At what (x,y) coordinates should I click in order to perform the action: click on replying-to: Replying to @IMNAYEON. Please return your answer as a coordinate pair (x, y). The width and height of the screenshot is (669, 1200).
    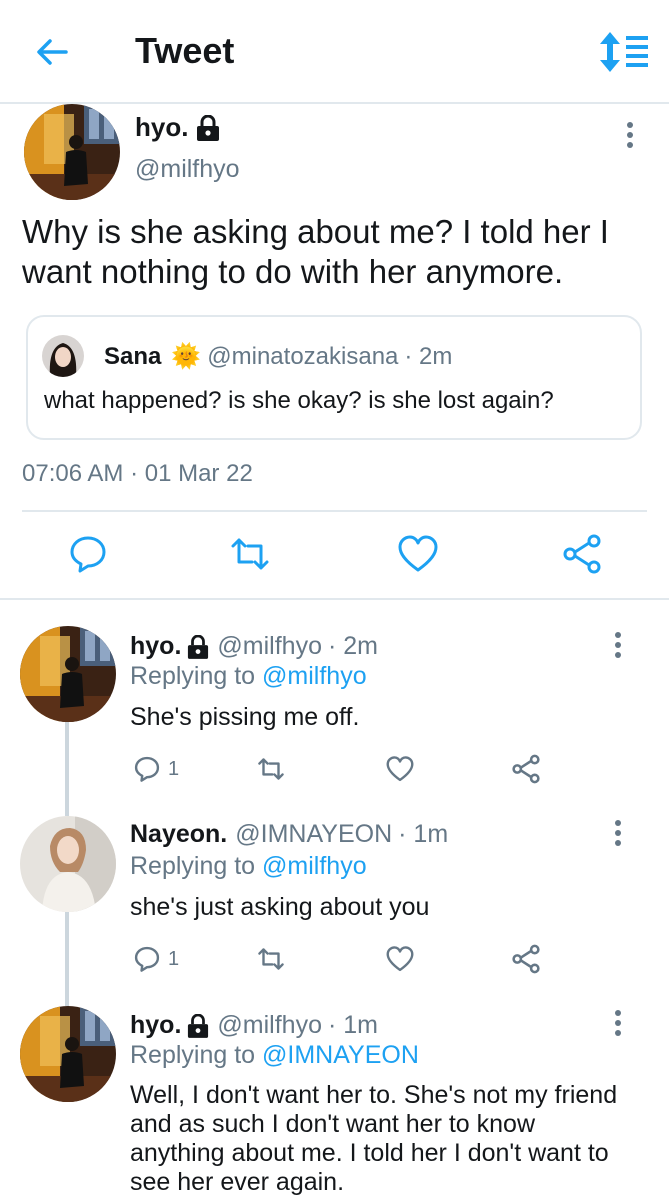
    Looking at the image, I should click on (274, 1055).